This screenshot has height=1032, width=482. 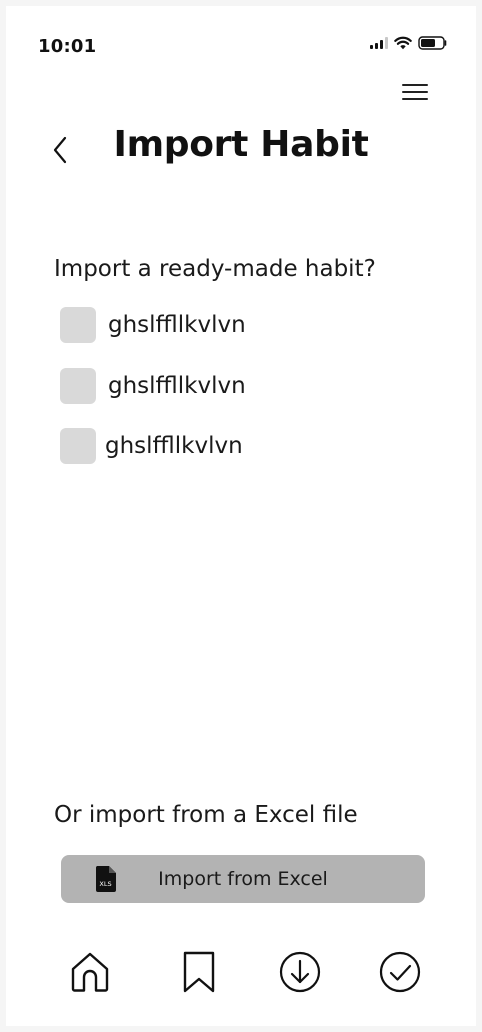 What do you see at coordinates (379, 43) in the screenshot?
I see `signal-icon` at bounding box center [379, 43].